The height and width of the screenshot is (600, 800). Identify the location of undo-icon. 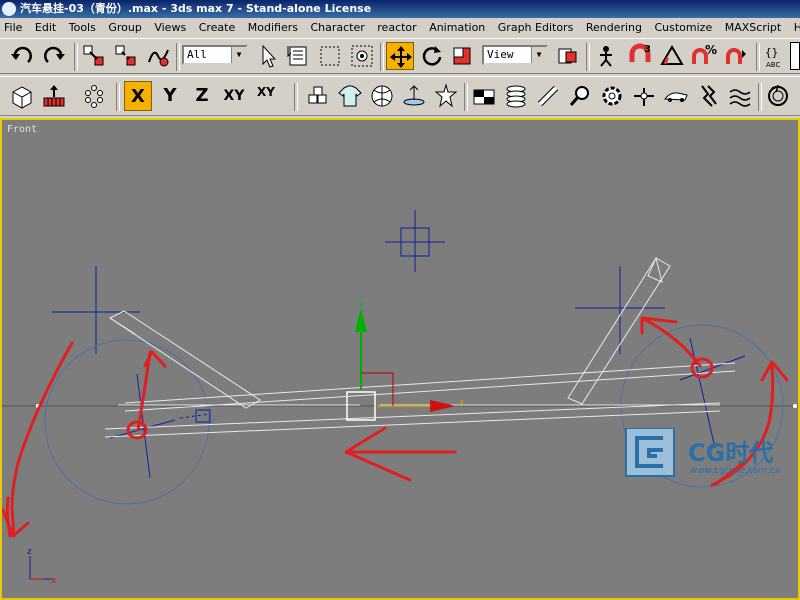
(21, 54).